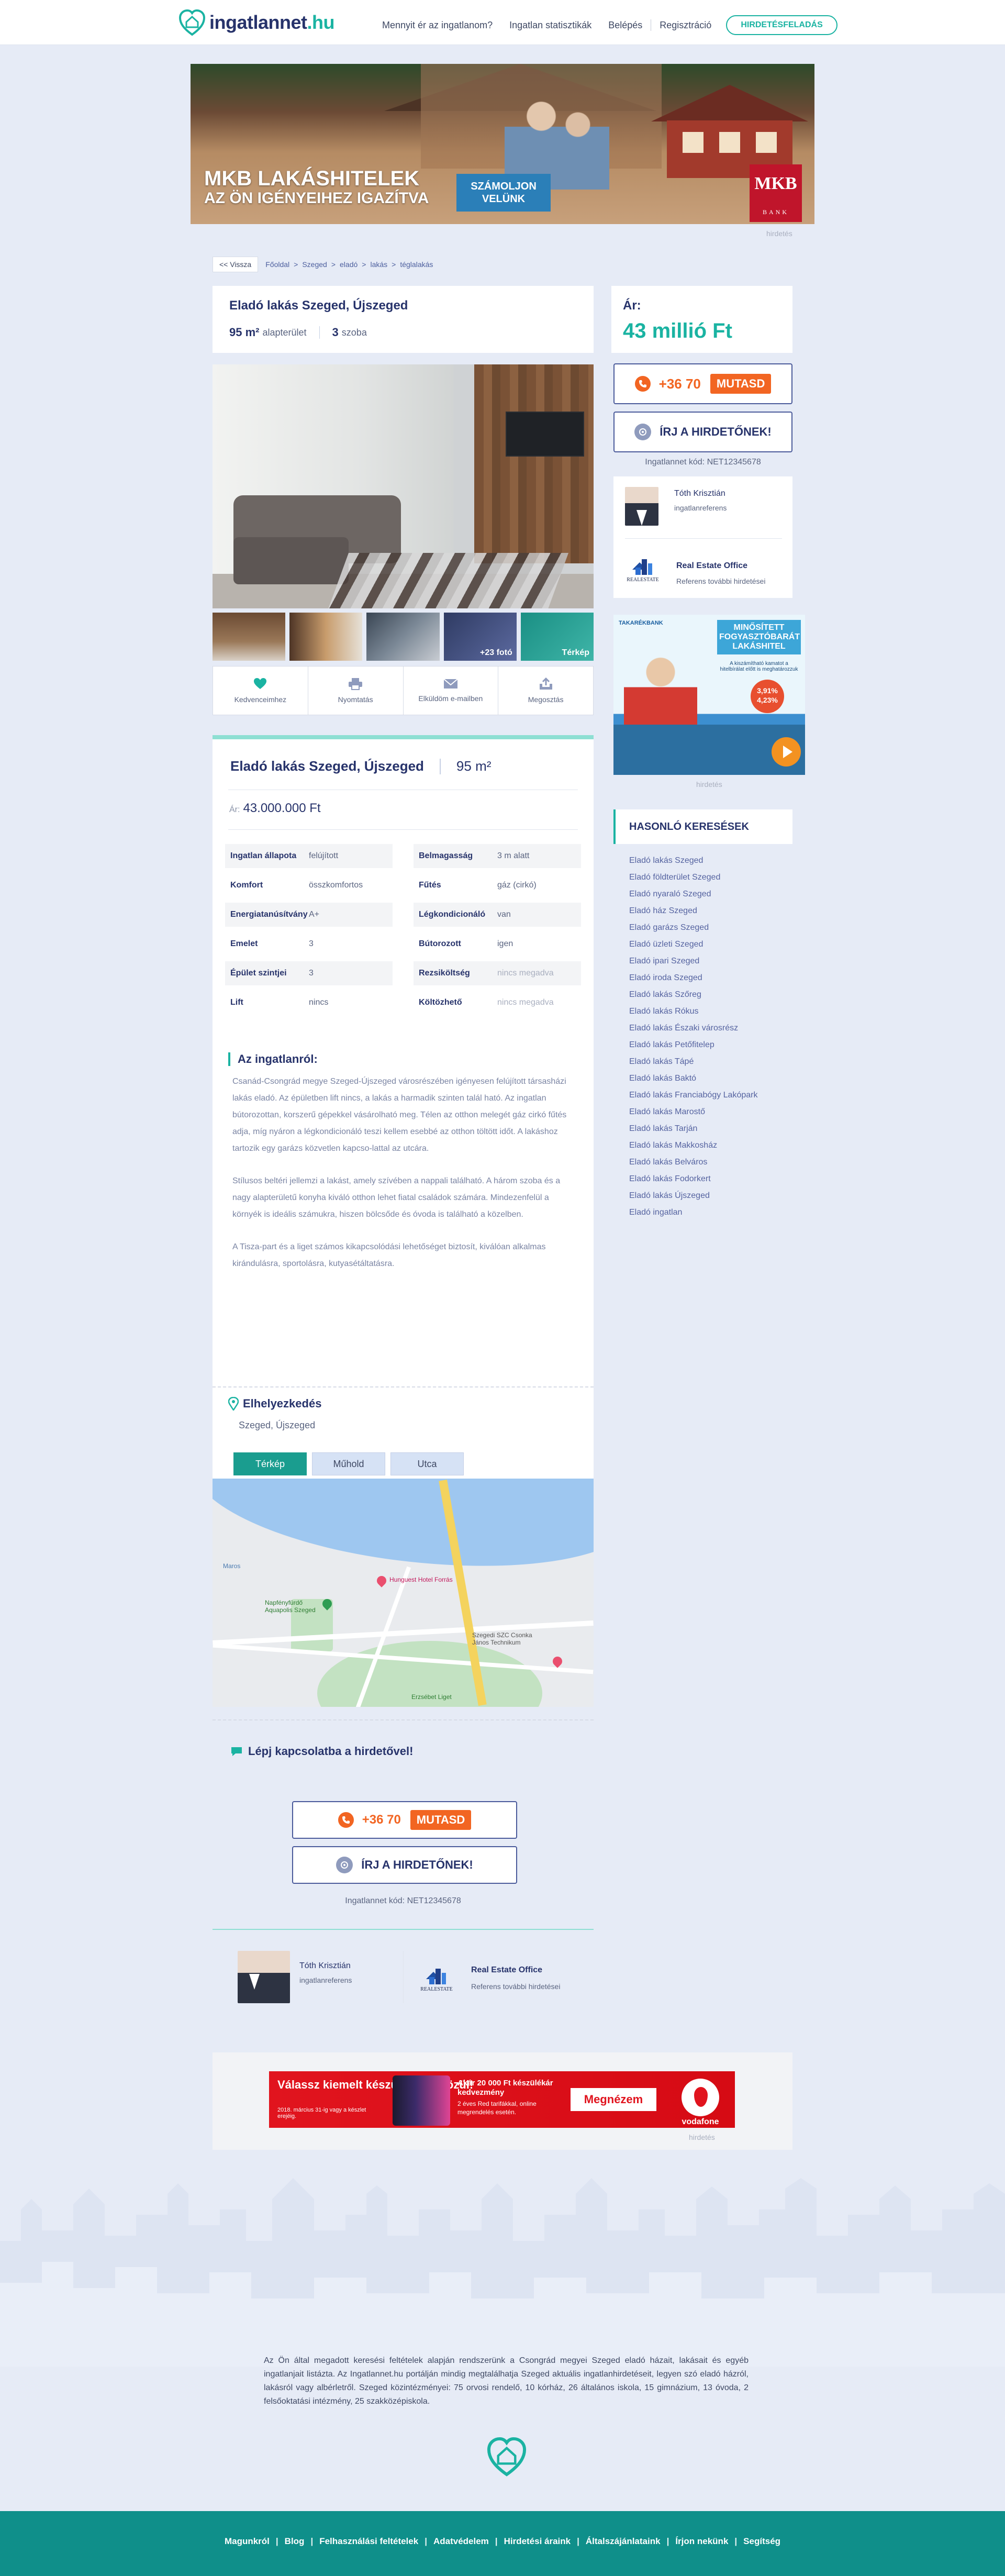 This screenshot has width=1005, height=2576. Describe the element at coordinates (786, 752) in the screenshot. I see `play-icon` at that location.